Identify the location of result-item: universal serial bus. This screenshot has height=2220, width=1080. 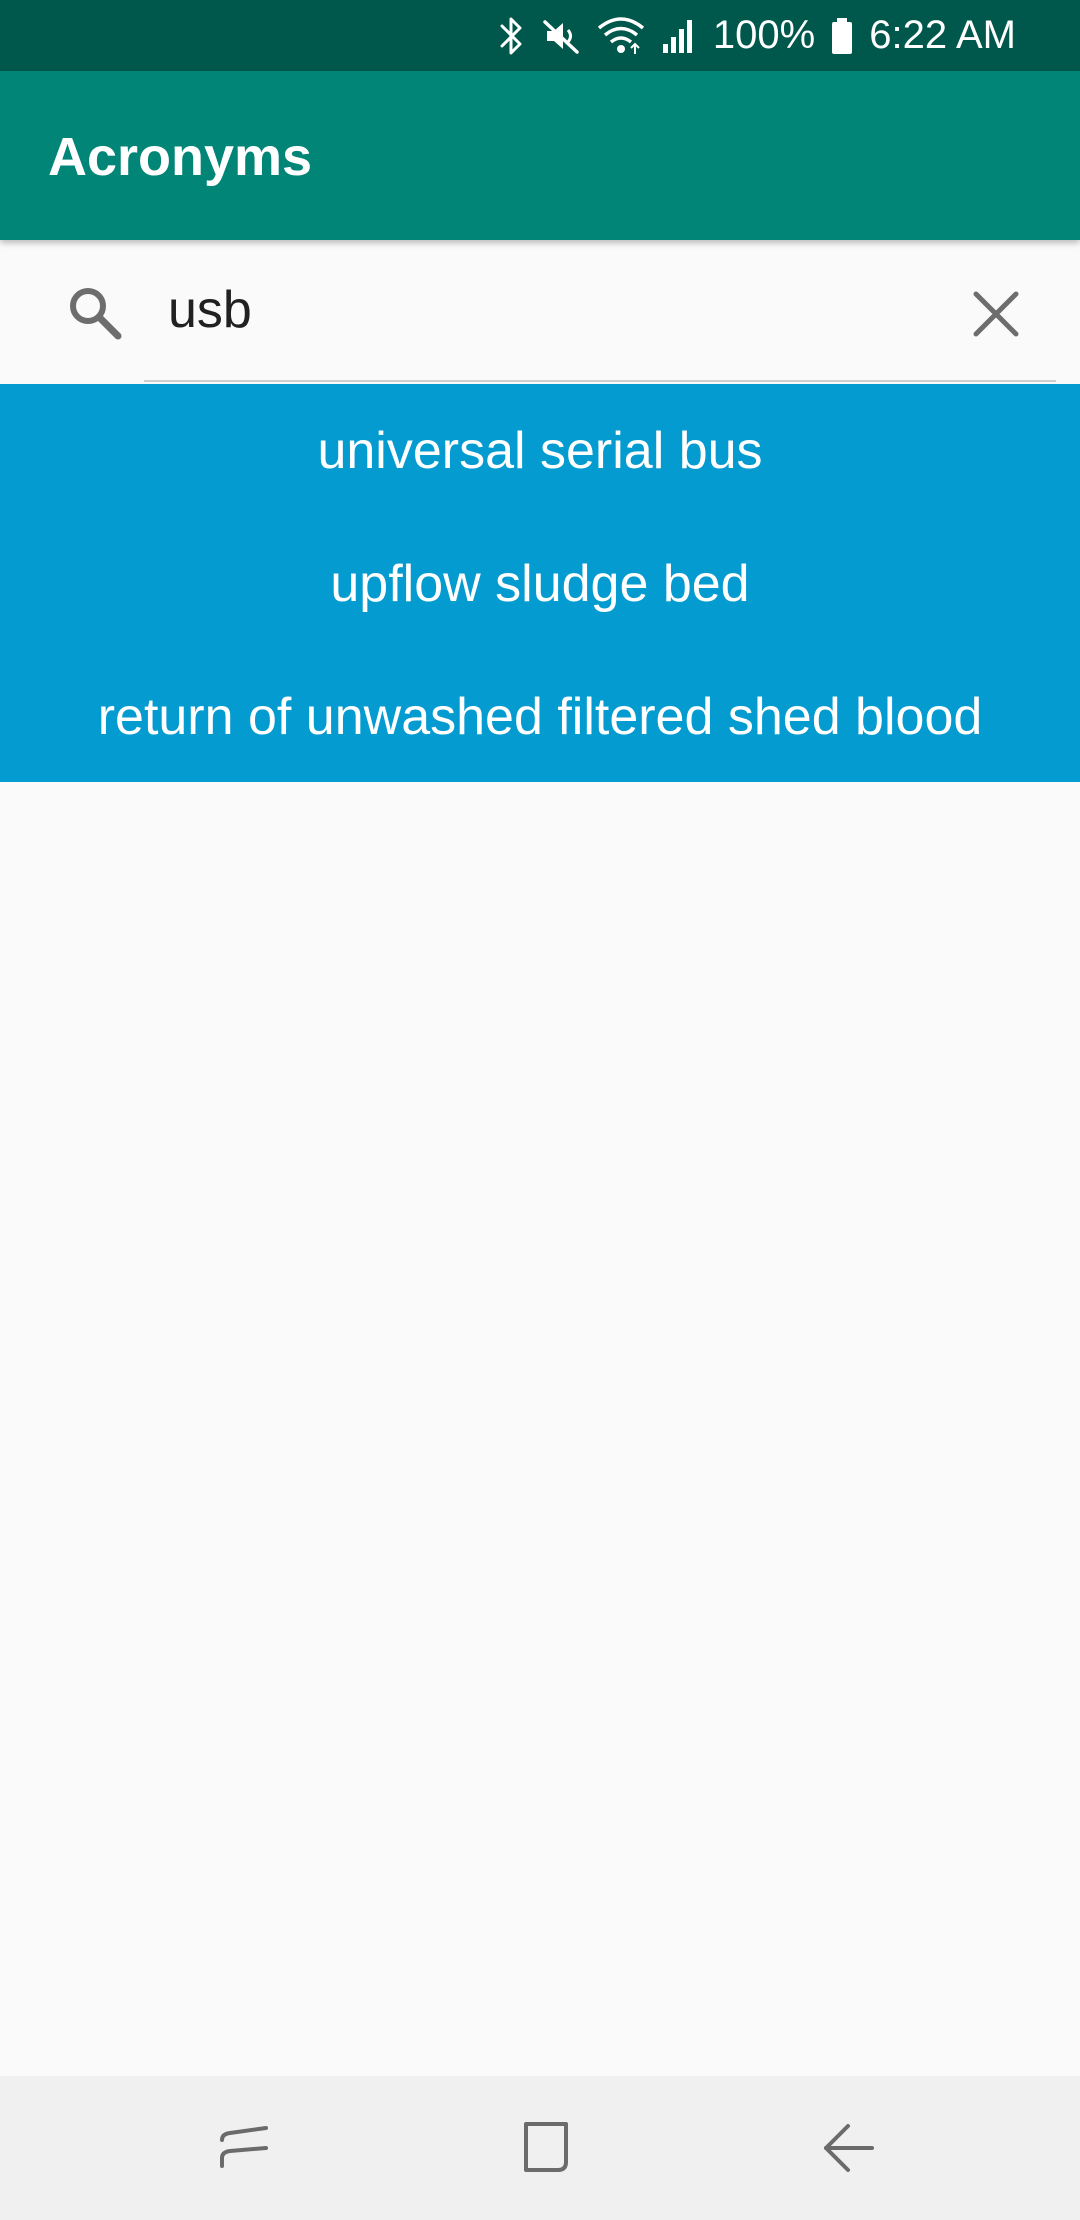
(540, 450).